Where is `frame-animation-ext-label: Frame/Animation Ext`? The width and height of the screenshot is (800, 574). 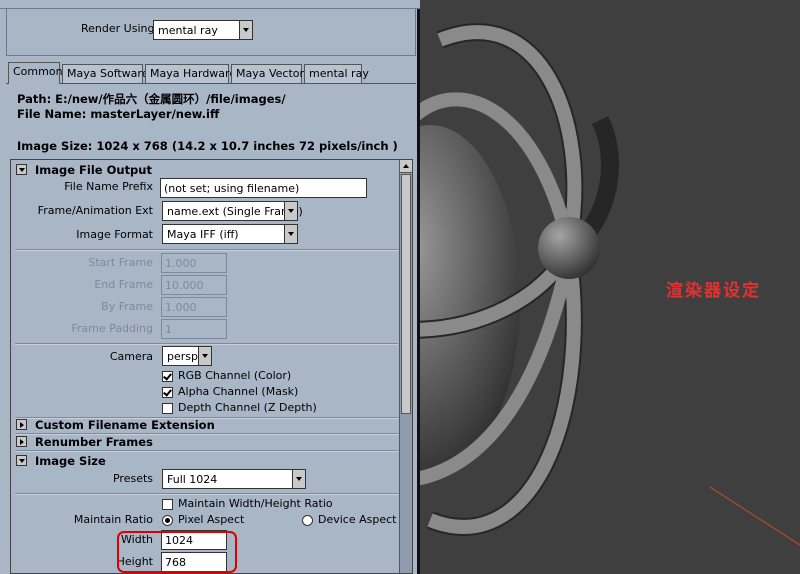
frame-animation-ext-label: Frame/Animation Ext is located at coordinates (95, 210).